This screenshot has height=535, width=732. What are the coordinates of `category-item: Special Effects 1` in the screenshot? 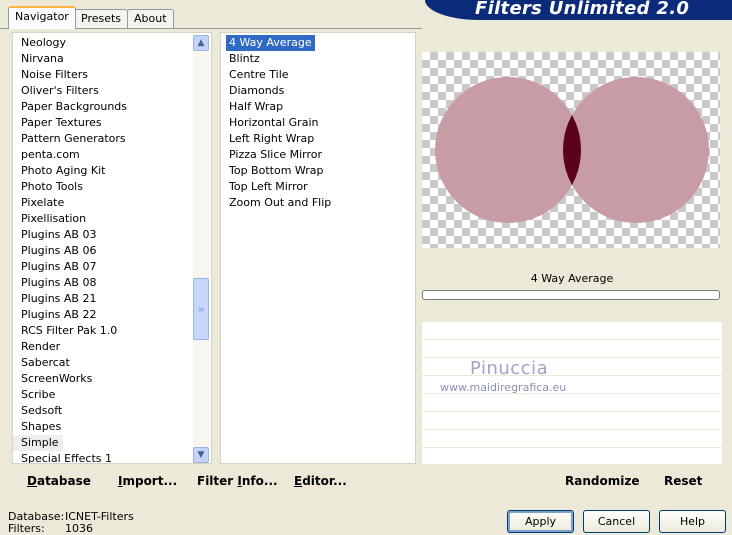 It's located at (112, 457).